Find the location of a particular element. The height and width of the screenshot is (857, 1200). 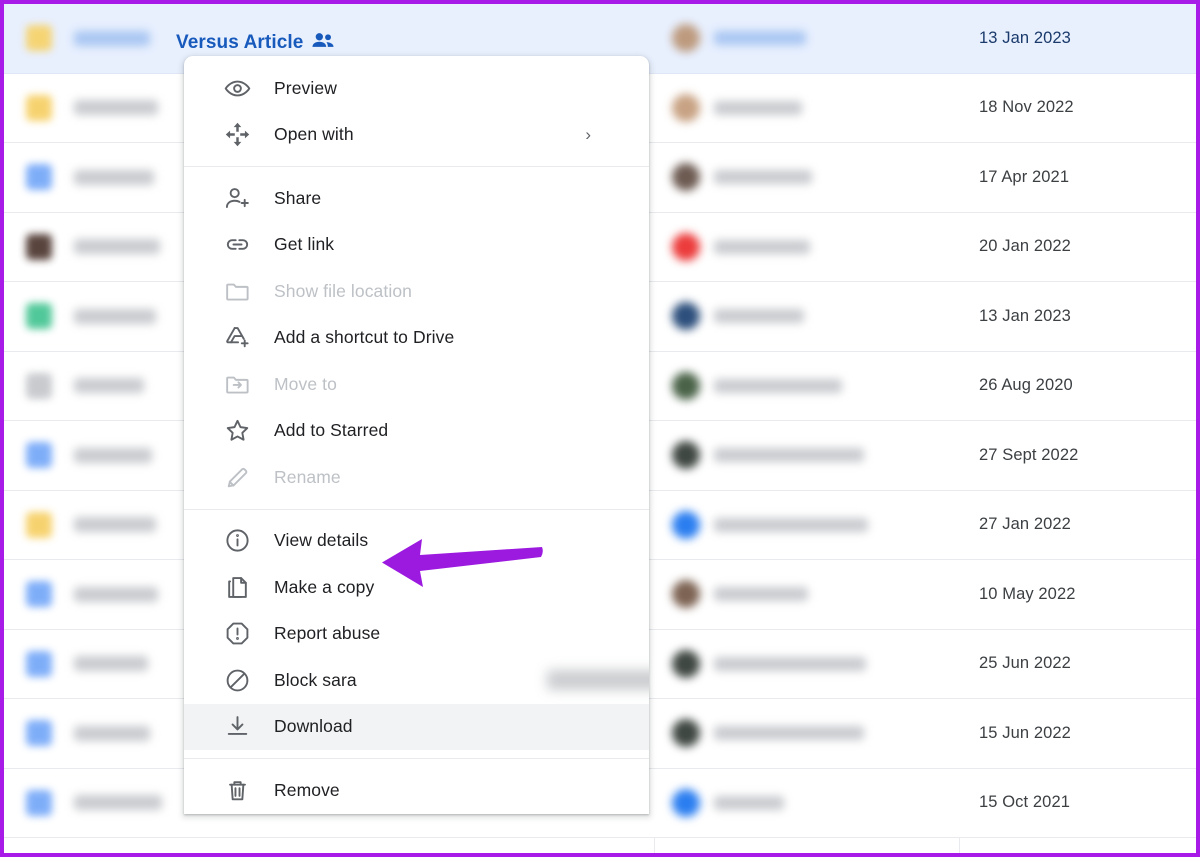

menu-item-label: Rename is located at coordinates (307, 476).